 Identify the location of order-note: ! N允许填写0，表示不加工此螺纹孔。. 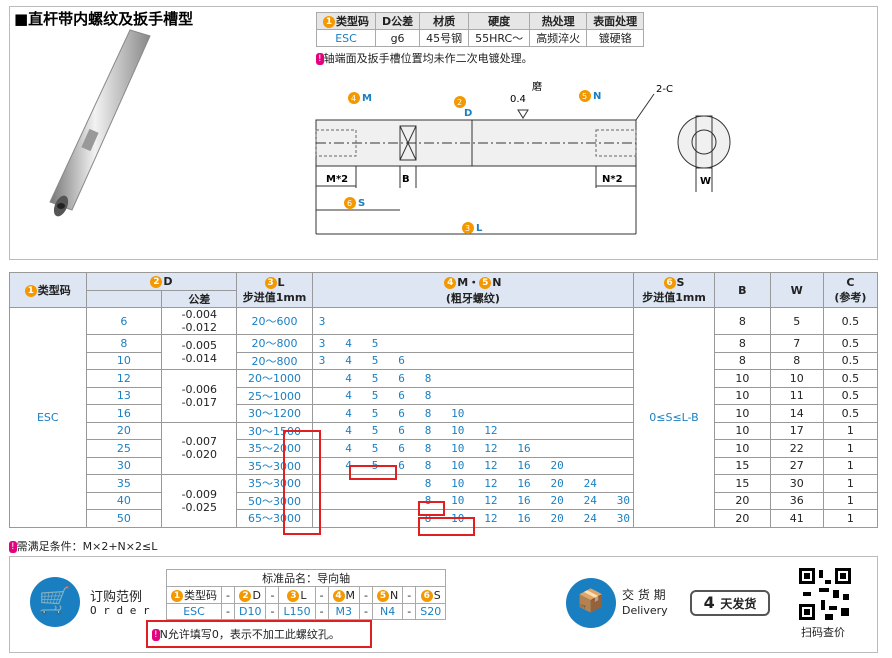
(259, 634).